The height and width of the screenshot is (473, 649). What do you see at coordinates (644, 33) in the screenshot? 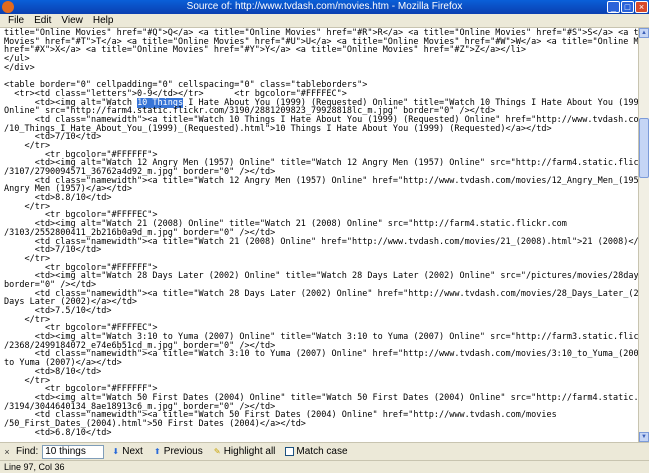
I see `scroll-up-icon: ▲` at bounding box center [644, 33].